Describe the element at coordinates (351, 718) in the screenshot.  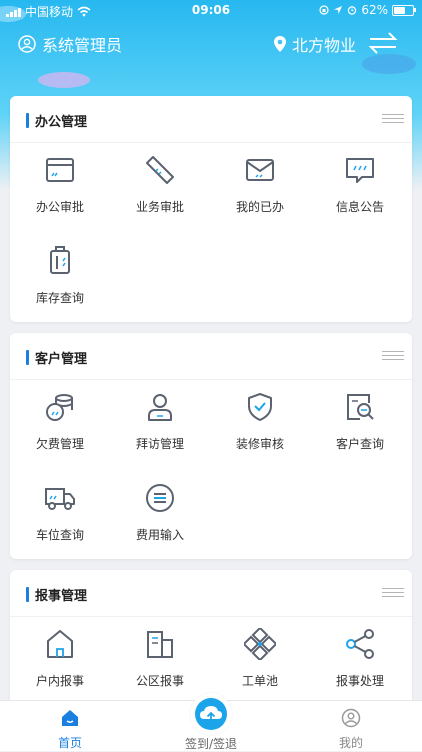
I see `user-icon` at that location.